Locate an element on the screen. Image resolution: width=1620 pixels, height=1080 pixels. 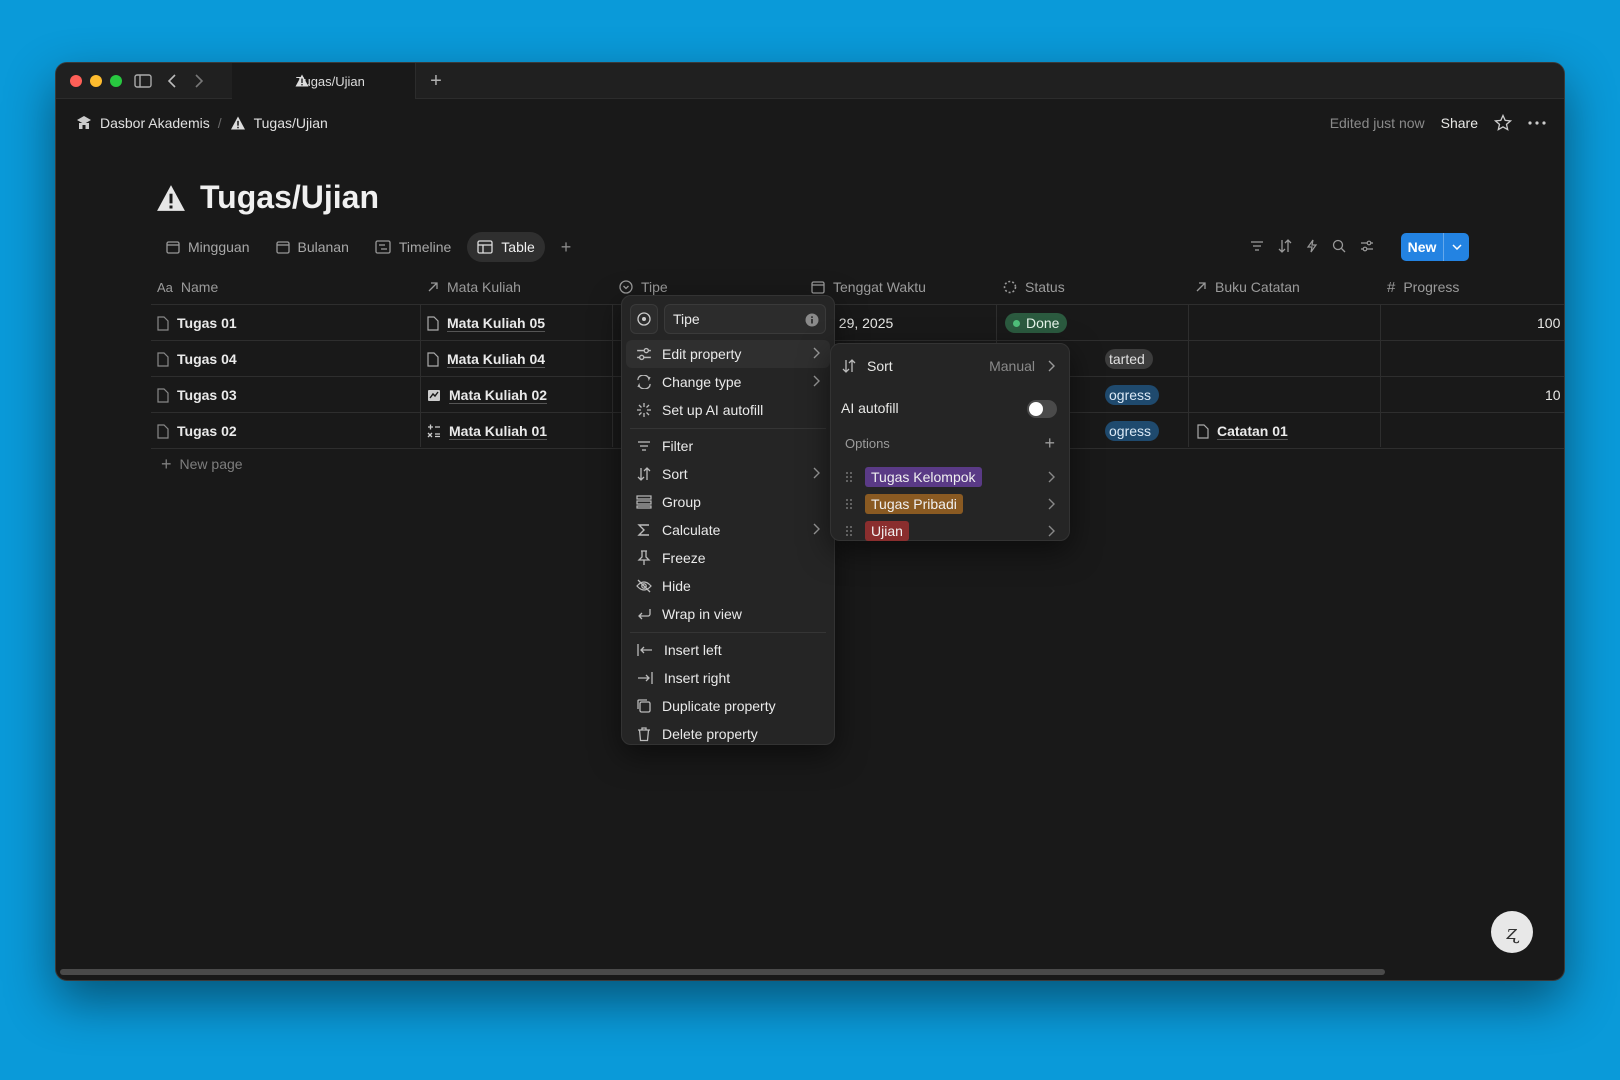
tab-timeline: Timeline is located at coordinates (413, 247).